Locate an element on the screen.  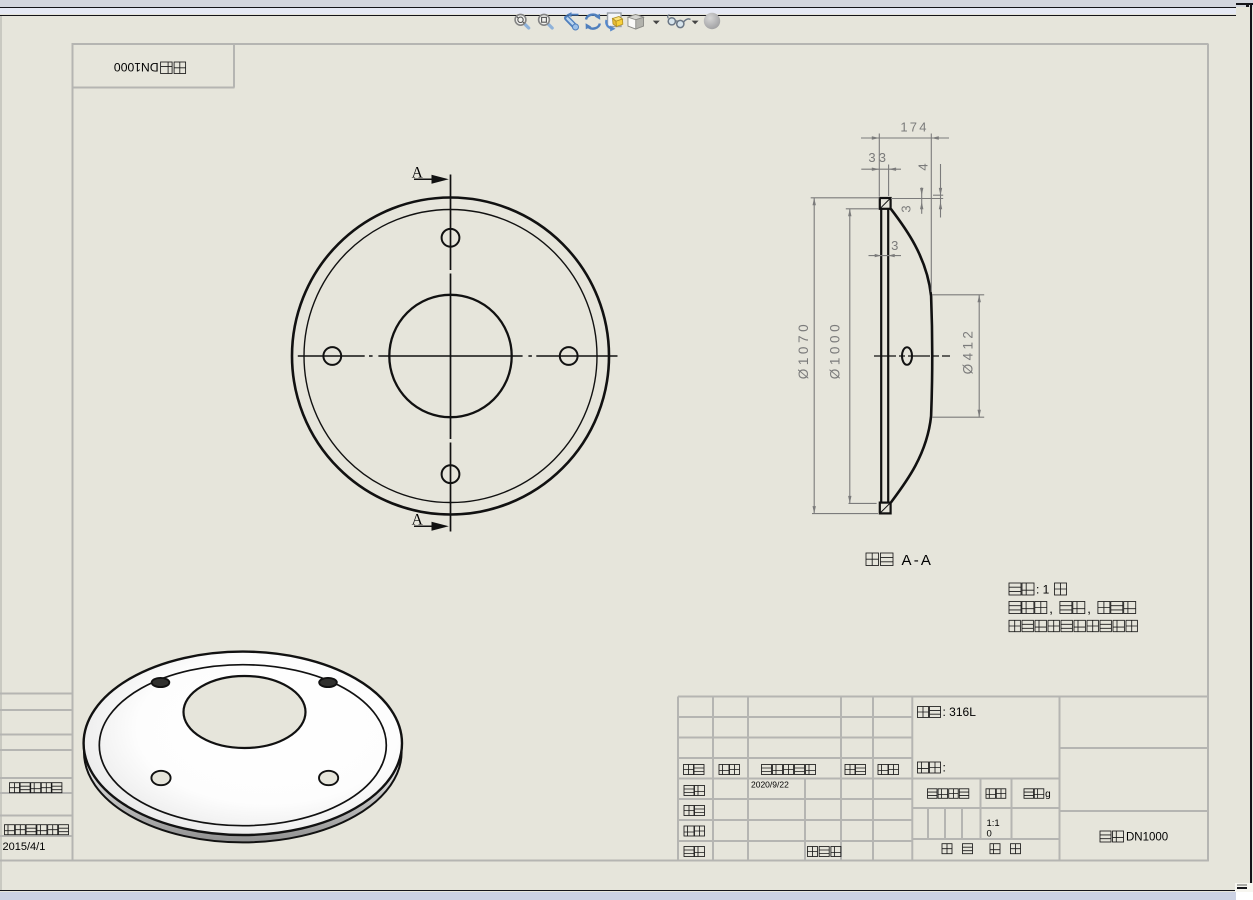
svg-text: 0 is located at coordinates (989, 834).